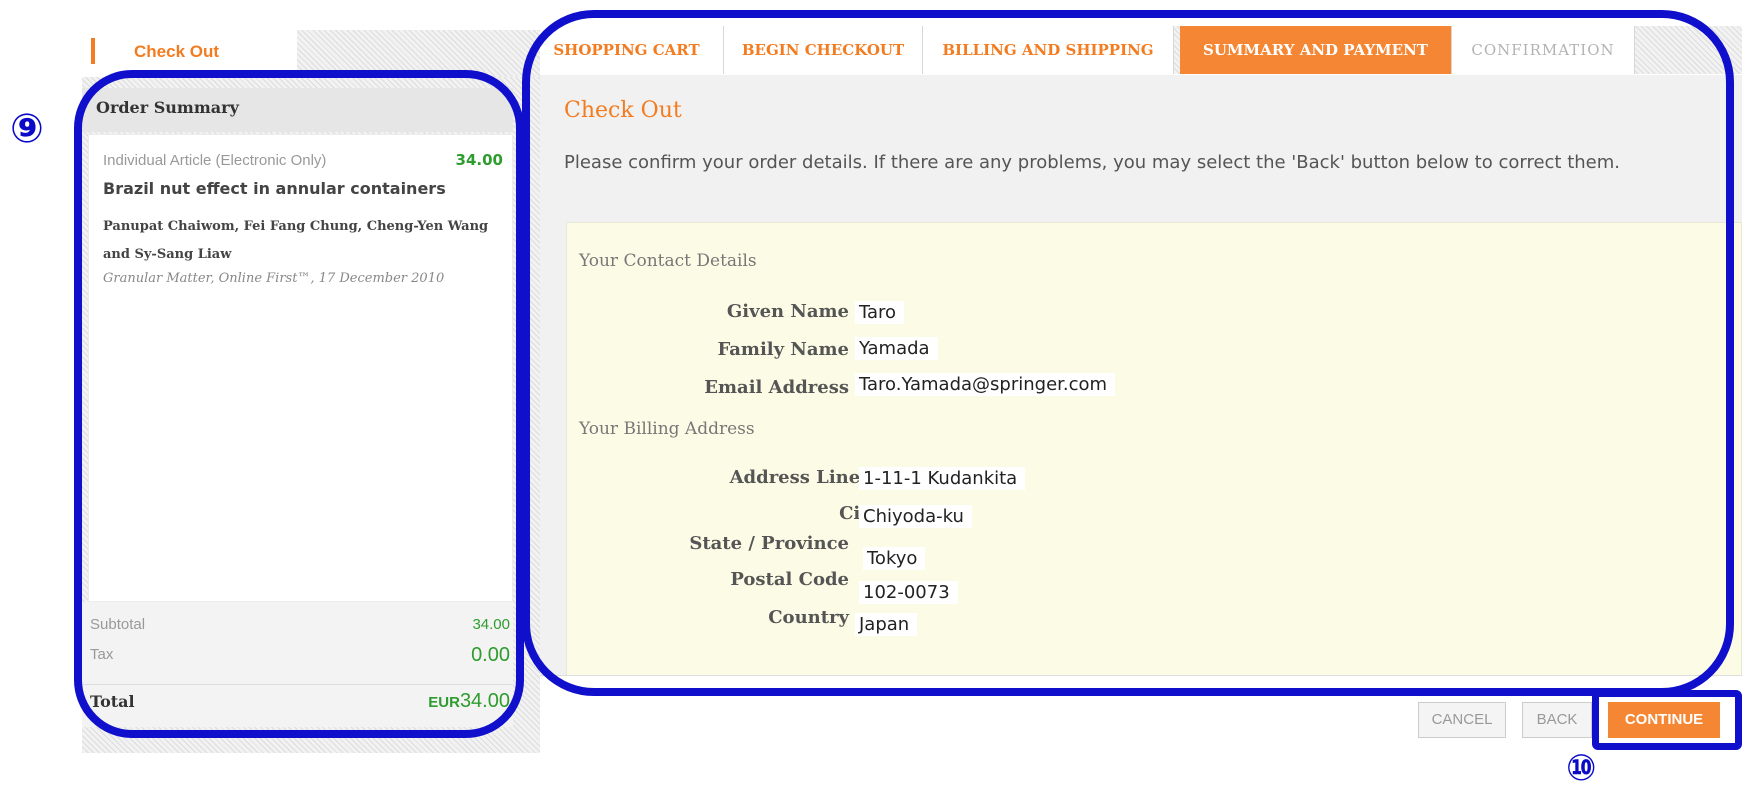 This screenshot has width=1742, height=792. Describe the element at coordinates (215, 160) in the screenshot. I see `item-type-label: Individual Article (Electronic Only)` at that location.